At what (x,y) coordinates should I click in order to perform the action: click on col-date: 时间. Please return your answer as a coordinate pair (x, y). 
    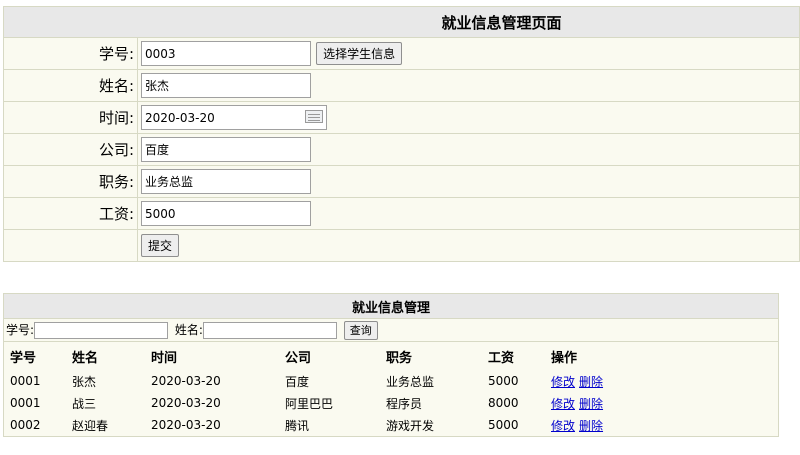
    Looking at the image, I should click on (164, 358).